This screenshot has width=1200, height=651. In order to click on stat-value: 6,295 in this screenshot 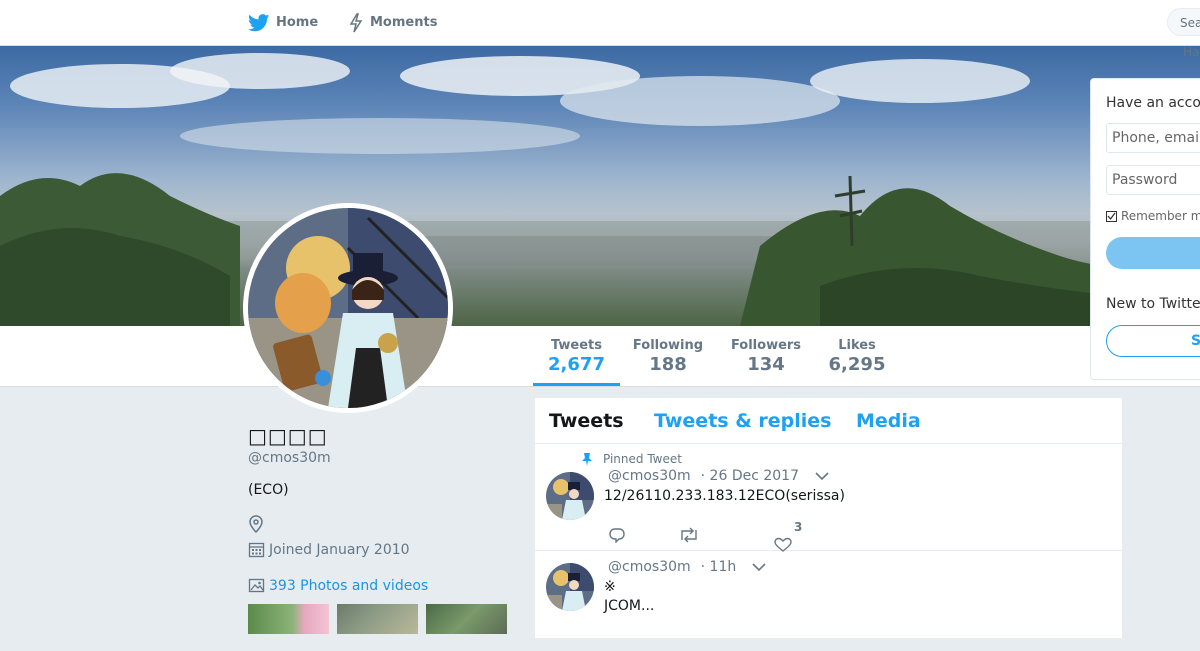, I will do `click(857, 364)`.